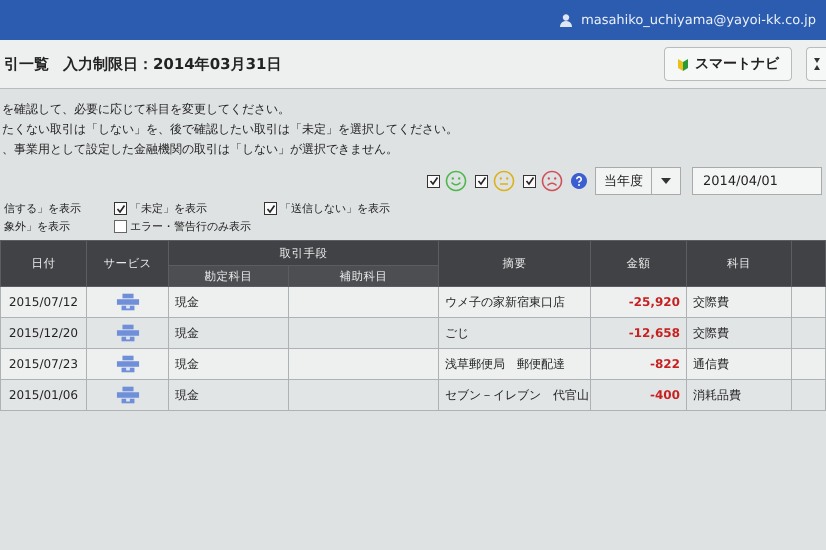  What do you see at coordinates (303, 253) in the screenshot?
I see `column-header: 取引手段` at bounding box center [303, 253].